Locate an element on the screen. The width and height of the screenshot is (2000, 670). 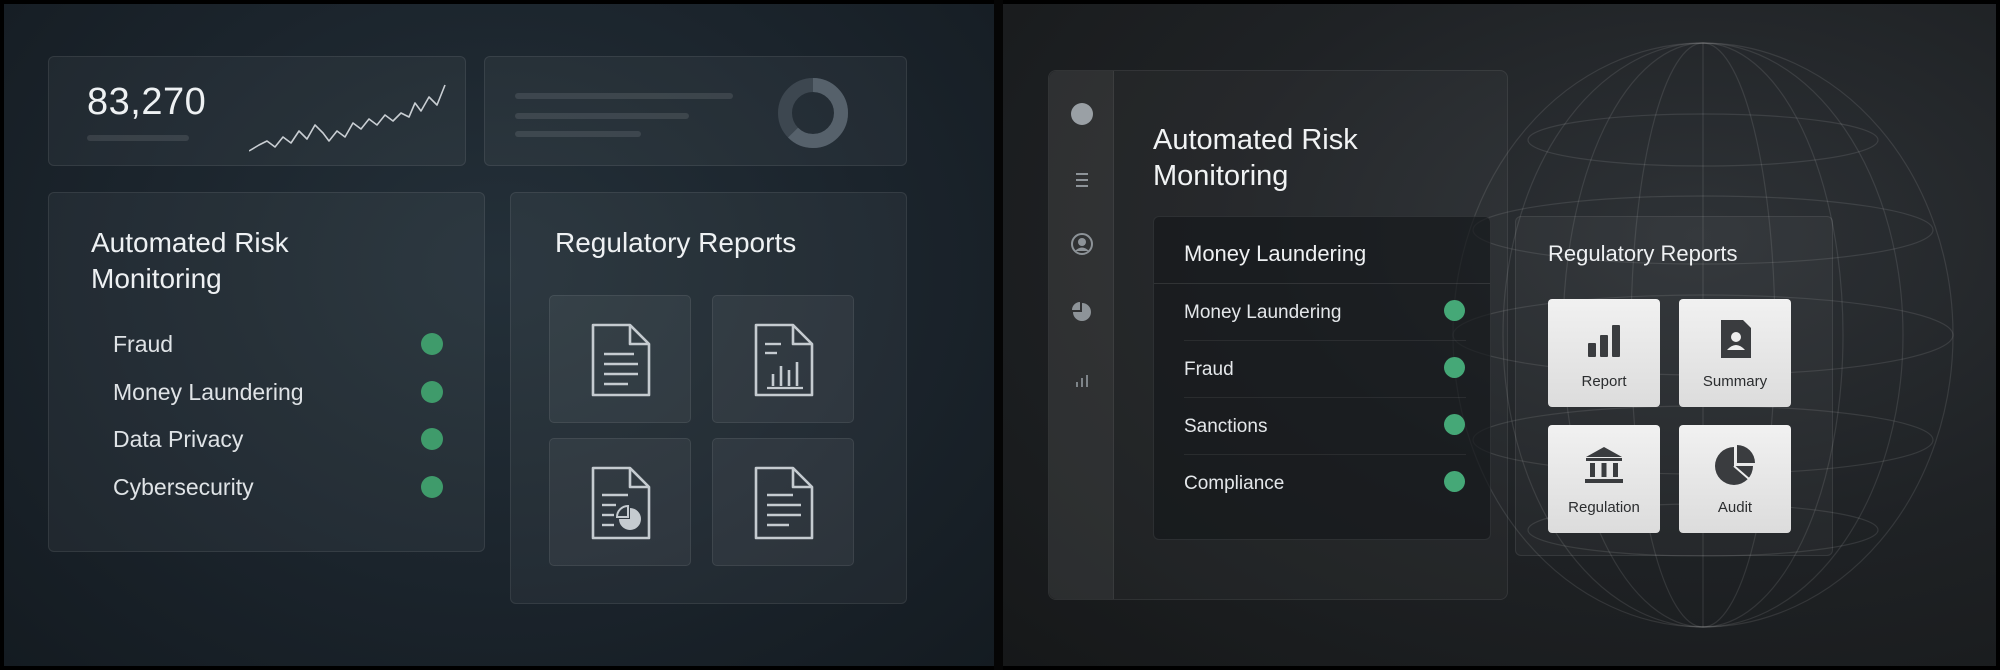
risk-item-label: Sanctions is located at coordinates (1226, 426).